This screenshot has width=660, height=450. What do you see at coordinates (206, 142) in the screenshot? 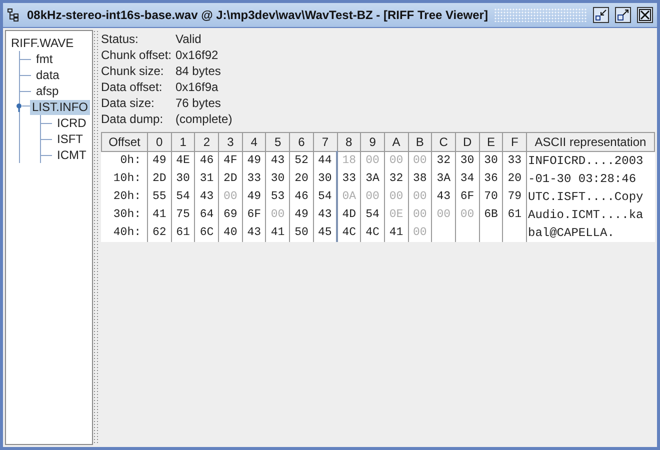
I see `column-header: 2` at bounding box center [206, 142].